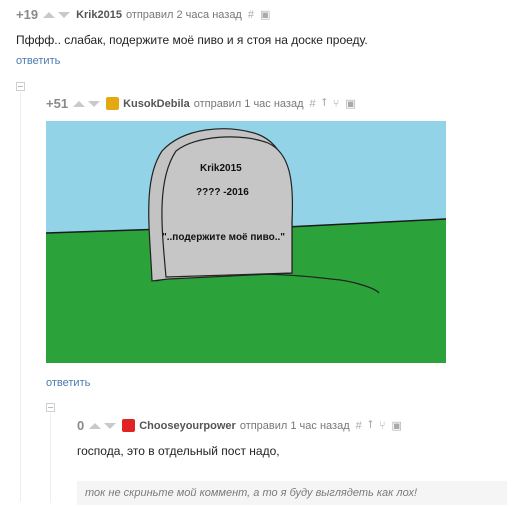 The width and height of the screenshot is (513, 507). I want to click on comment-text: господа, это в отдельный пост надо,, so click(178, 451).